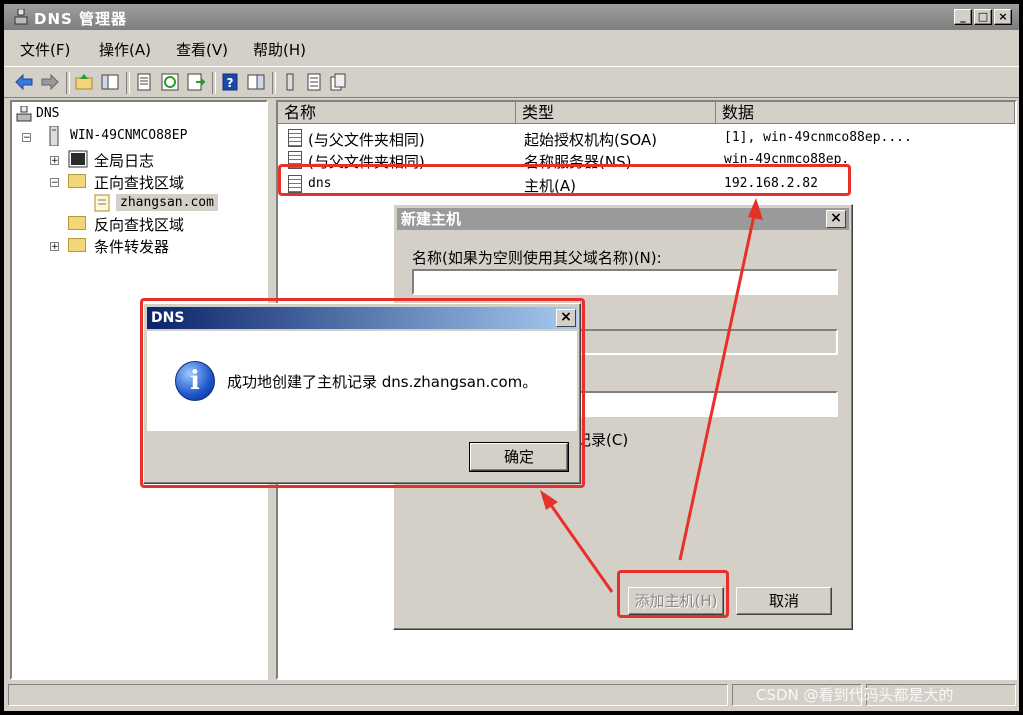 The width and height of the screenshot is (1023, 715). I want to click on record-type: 主机(A), so click(550, 186).